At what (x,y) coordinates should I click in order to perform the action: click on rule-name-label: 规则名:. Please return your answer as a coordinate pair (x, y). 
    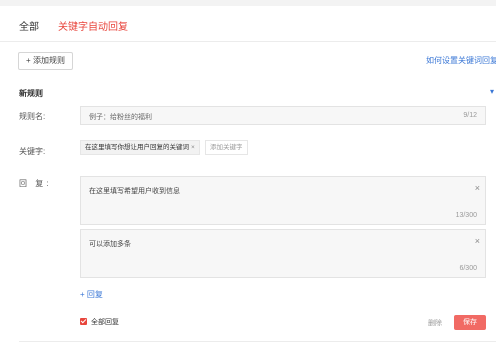
    Looking at the image, I should click on (32, 116).